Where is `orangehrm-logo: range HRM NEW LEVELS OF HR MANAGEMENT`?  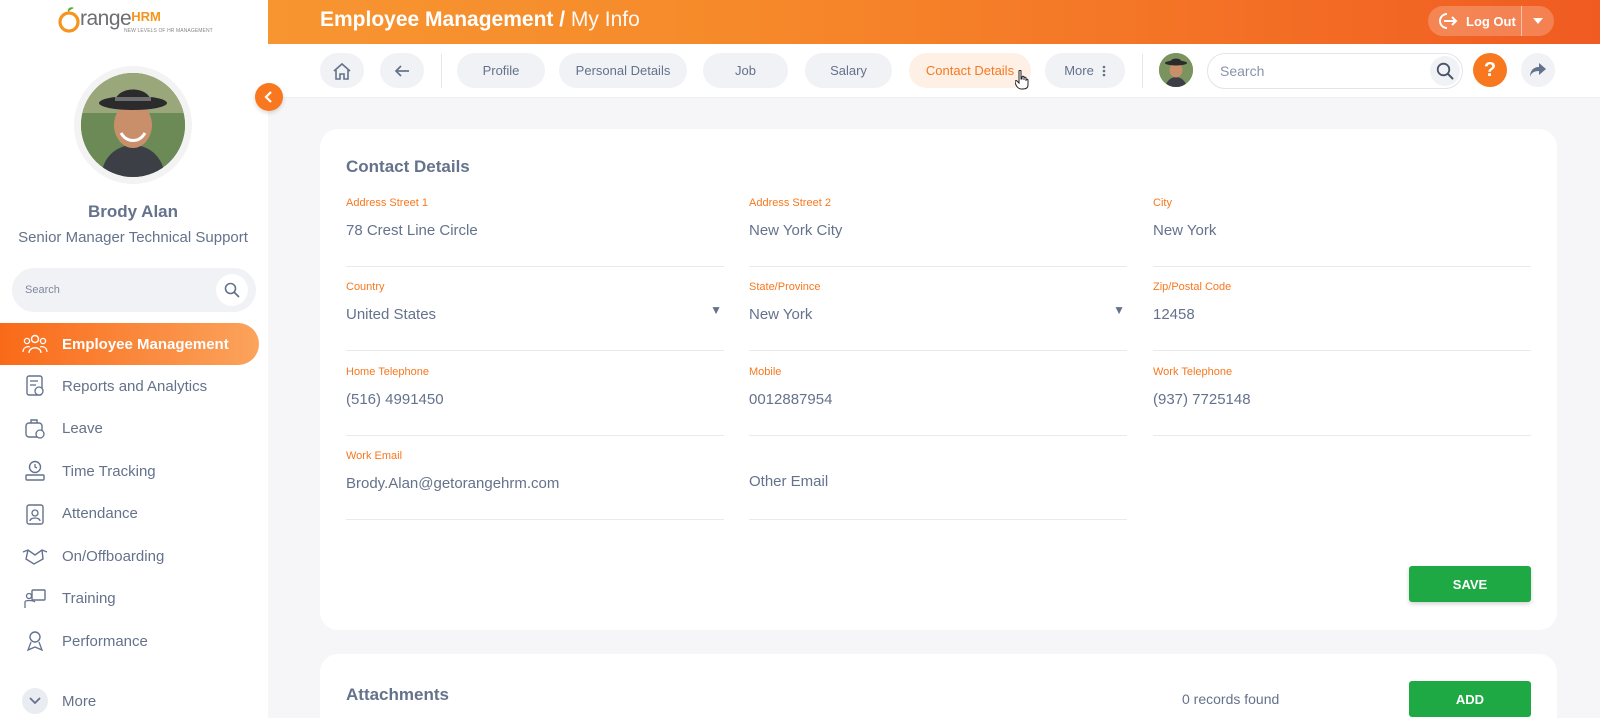
orangehrm-logo: range HRM NEW LEVELS OF HR MANAGEMENT is located at coordinates (135, 22).